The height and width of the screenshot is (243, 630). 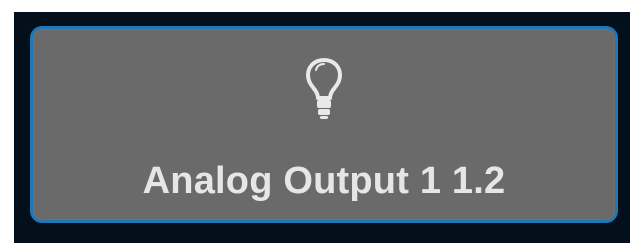 What do you see at coordinates (324, 88) in the screenshot?
I see `lightbulb-icon` at bounding box center [324, 88].